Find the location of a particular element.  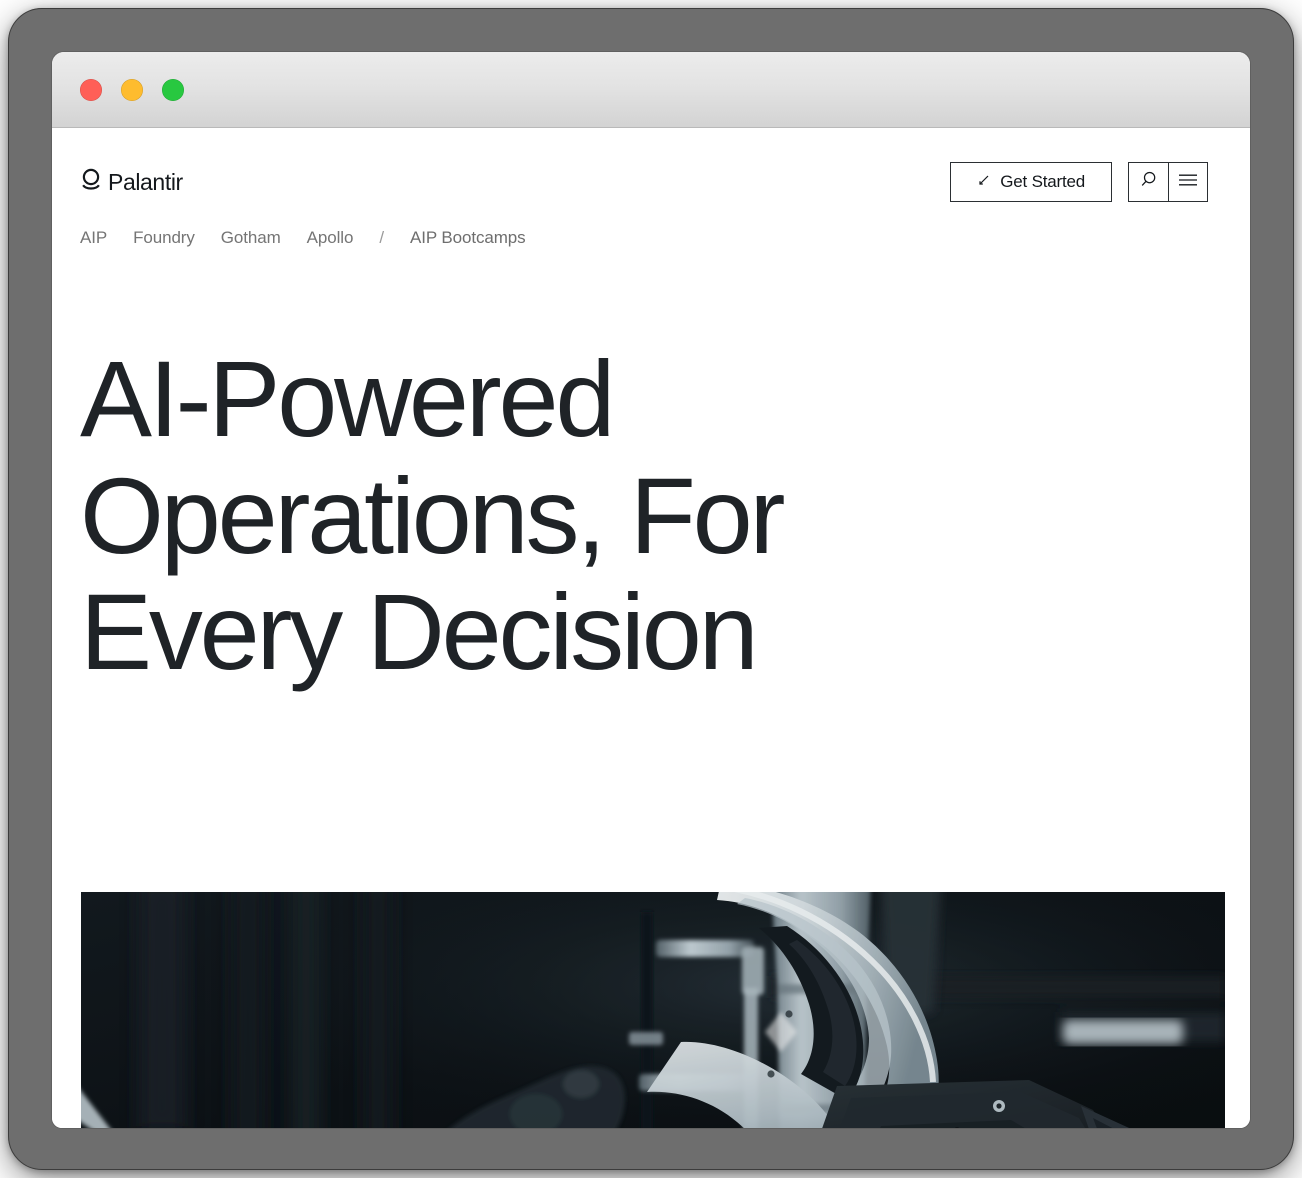

window-title-bar is located at coordinates (651, 90).